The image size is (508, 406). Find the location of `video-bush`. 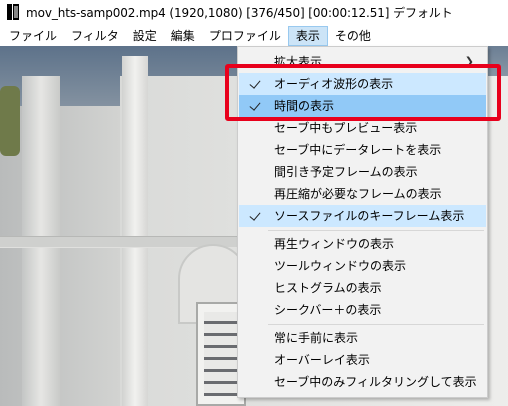

video-bush is located at coordinates (10, 121).